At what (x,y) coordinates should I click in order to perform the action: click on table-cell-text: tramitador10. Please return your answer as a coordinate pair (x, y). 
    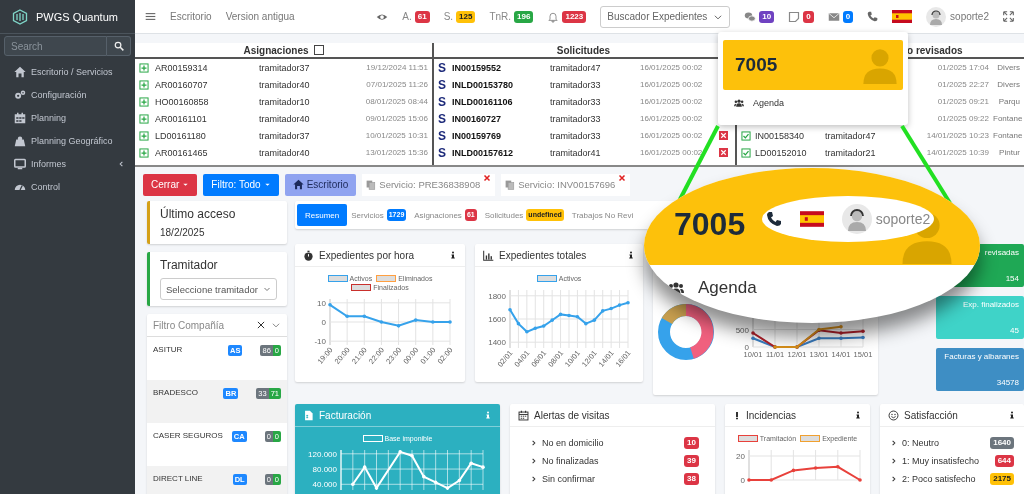
    Looking at the image, I should click on (285, 101).